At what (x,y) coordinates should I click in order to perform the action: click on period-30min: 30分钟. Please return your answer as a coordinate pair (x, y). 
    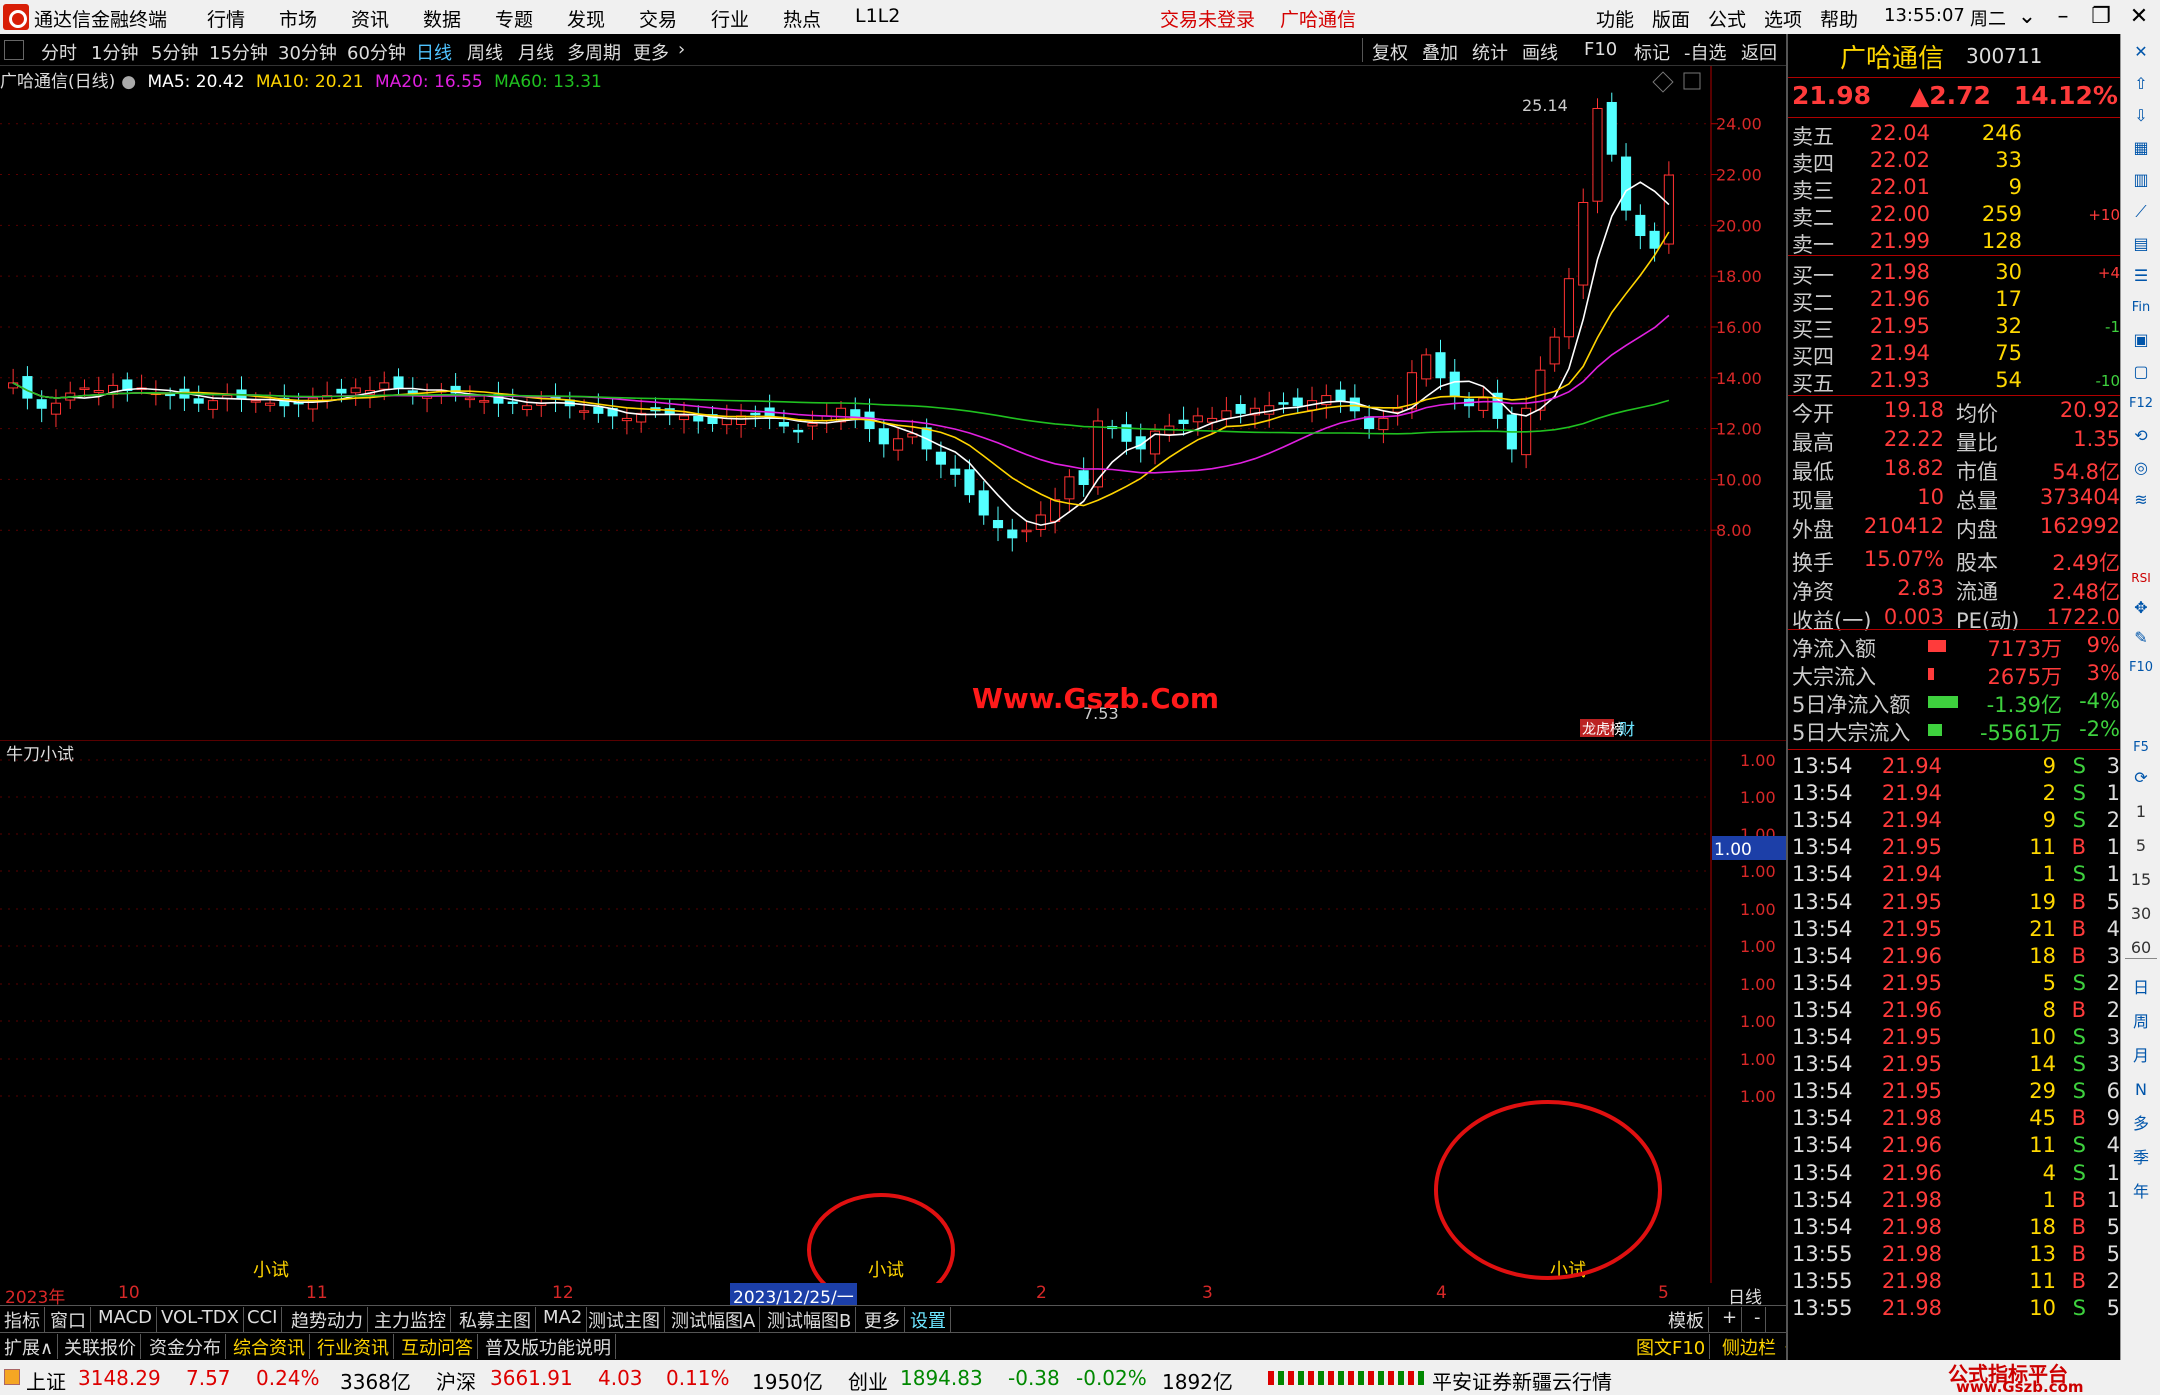
    Looking at the image, I should click on (307, 52).